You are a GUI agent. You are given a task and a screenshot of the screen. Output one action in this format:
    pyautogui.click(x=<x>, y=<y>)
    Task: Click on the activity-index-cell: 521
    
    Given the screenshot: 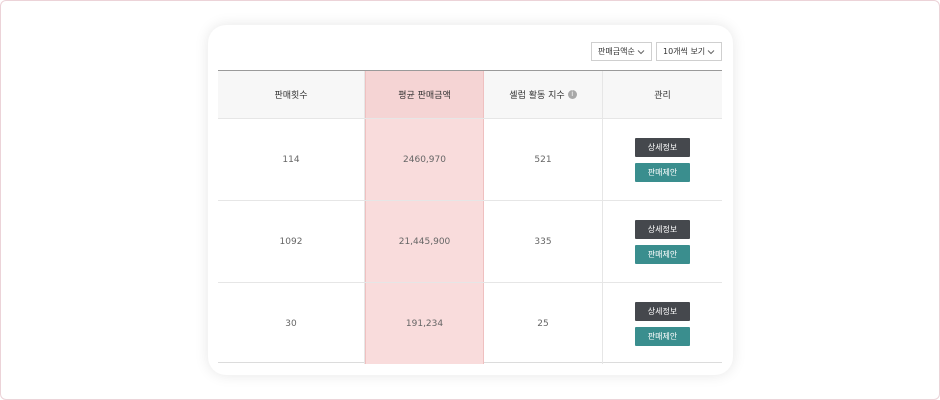 What is the action you would take?
    pyautogui.click(x=543, y=159)
    